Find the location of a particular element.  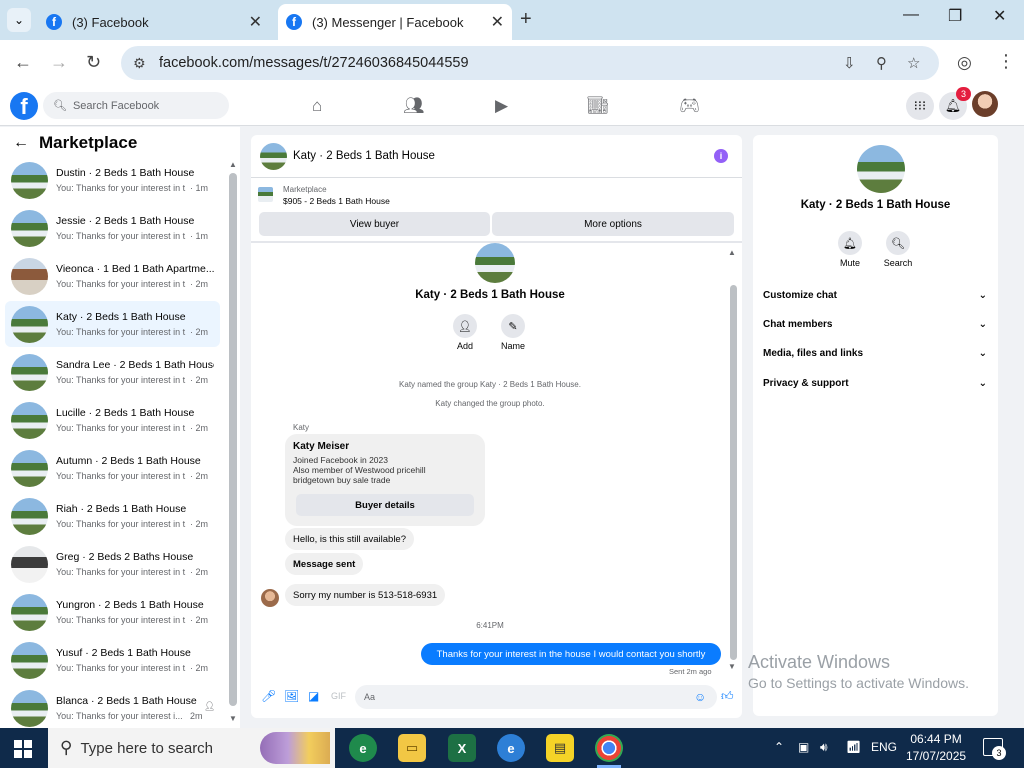

chat-title: Katy · 2 Beds 1 Bath House is located at coordinates (364, 156).